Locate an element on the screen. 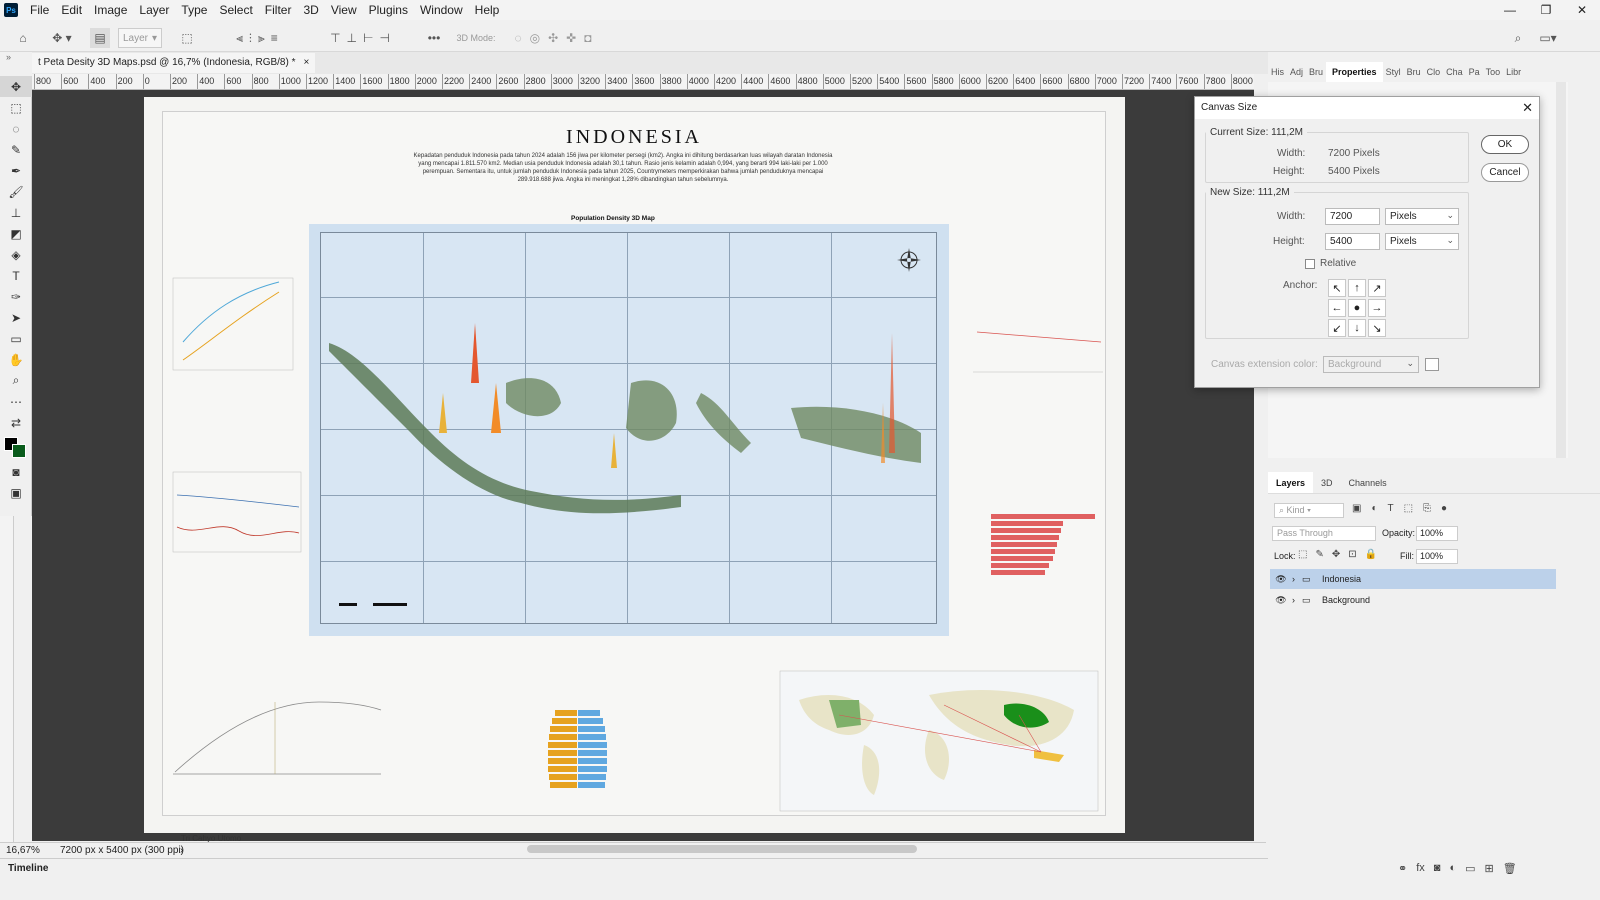  maximize-button: ❐ is located at coordinates (1546, 10).